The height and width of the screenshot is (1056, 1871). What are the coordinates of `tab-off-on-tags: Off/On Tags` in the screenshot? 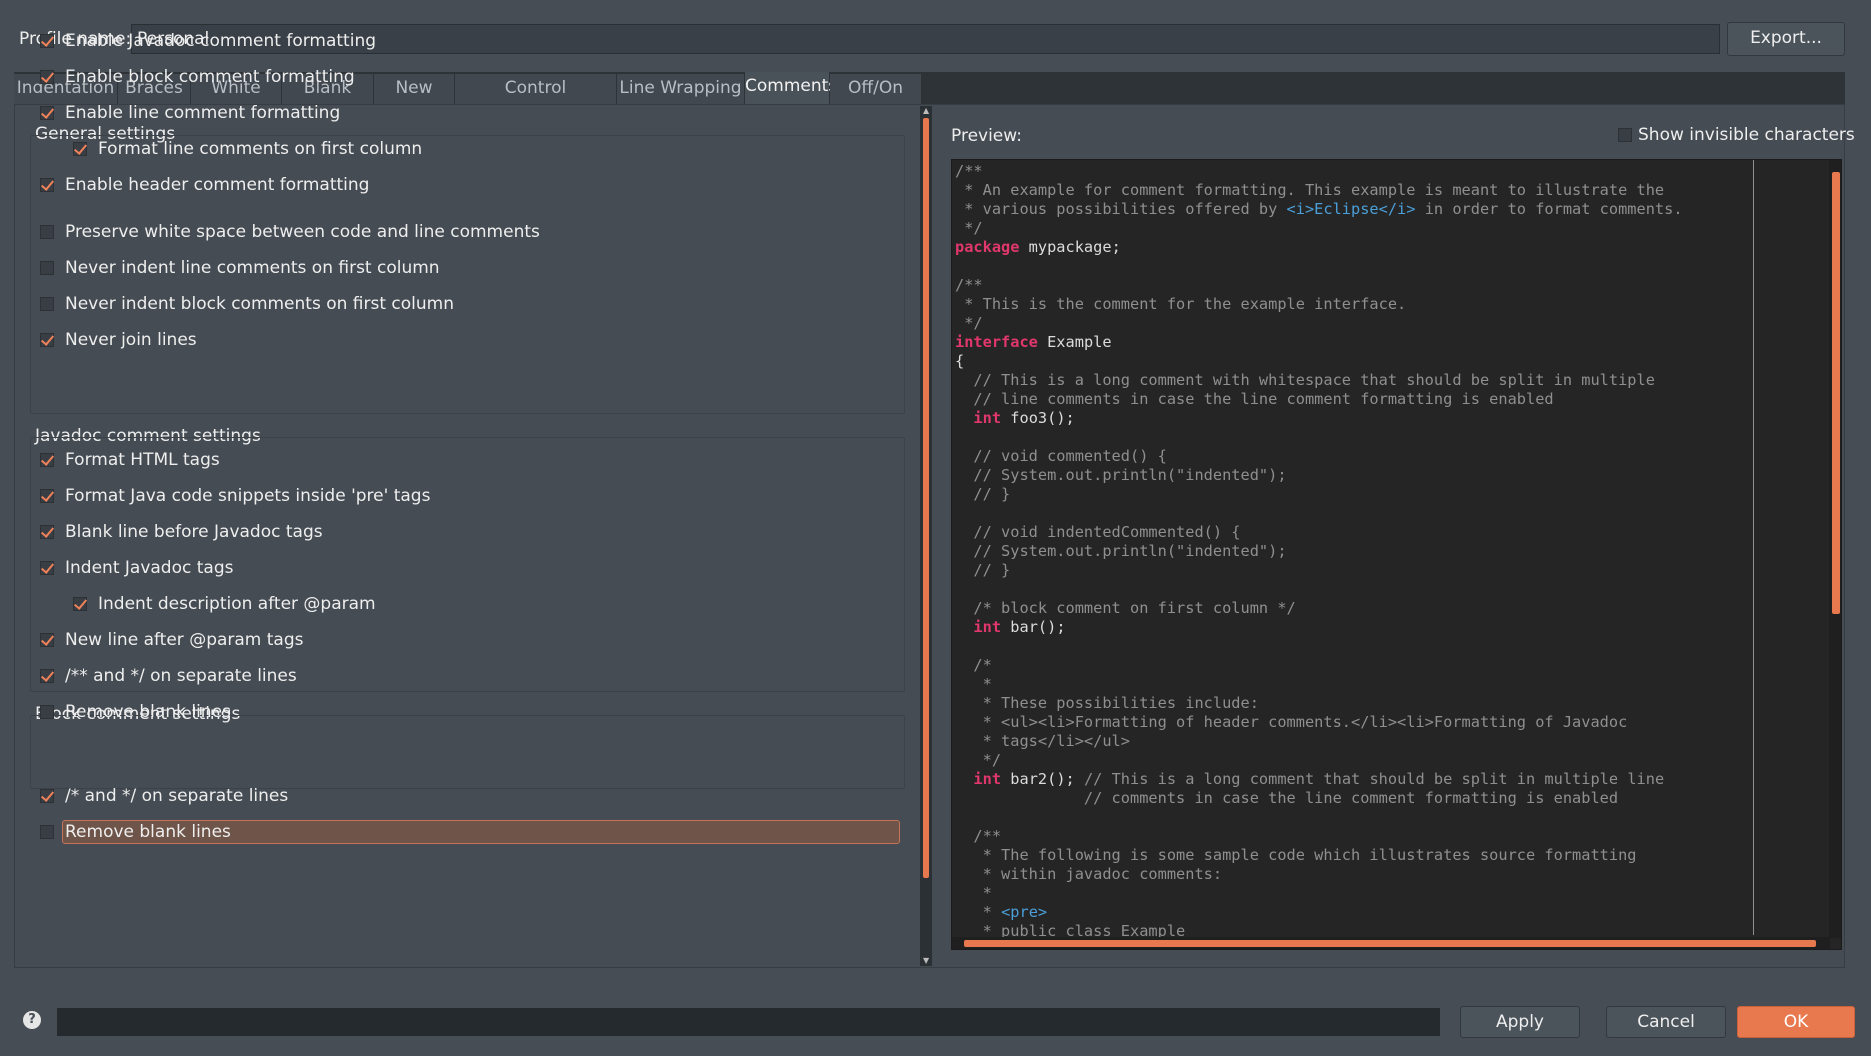 It's located at (876, 100).